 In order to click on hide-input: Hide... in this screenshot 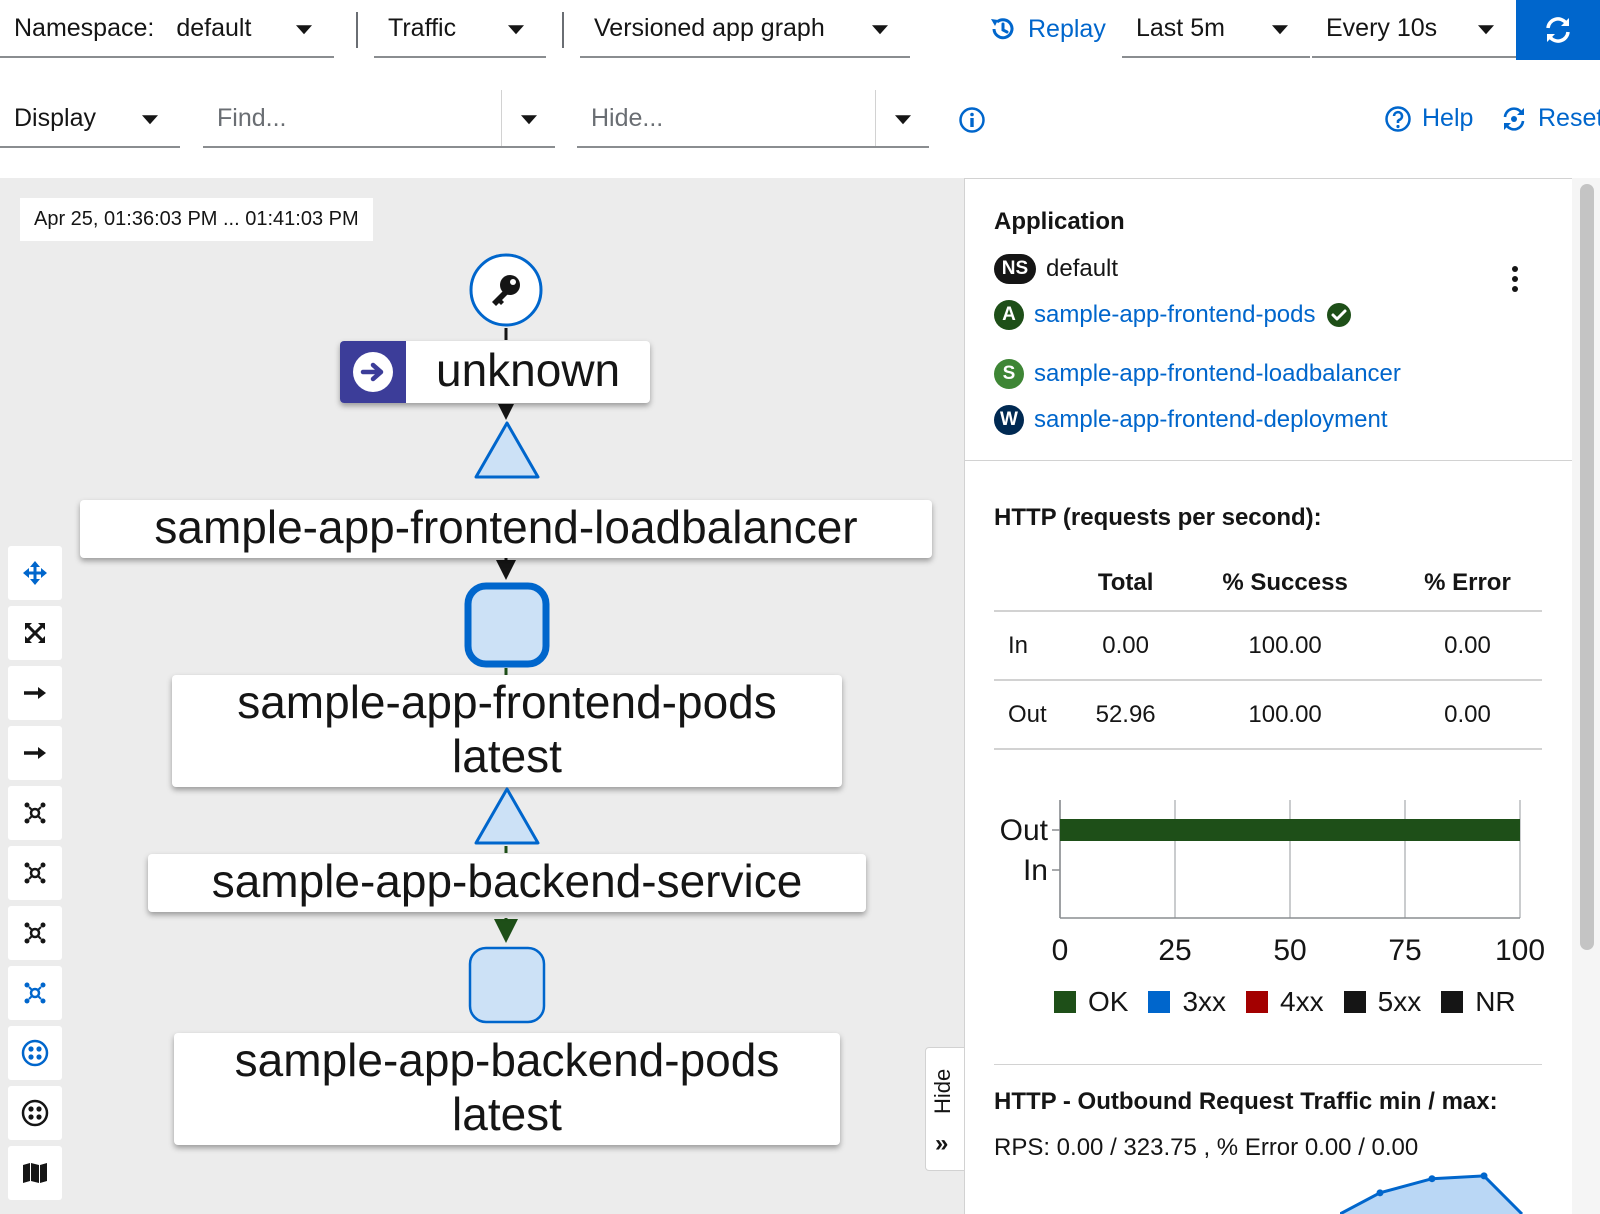, I will do `click(726, 118)`.